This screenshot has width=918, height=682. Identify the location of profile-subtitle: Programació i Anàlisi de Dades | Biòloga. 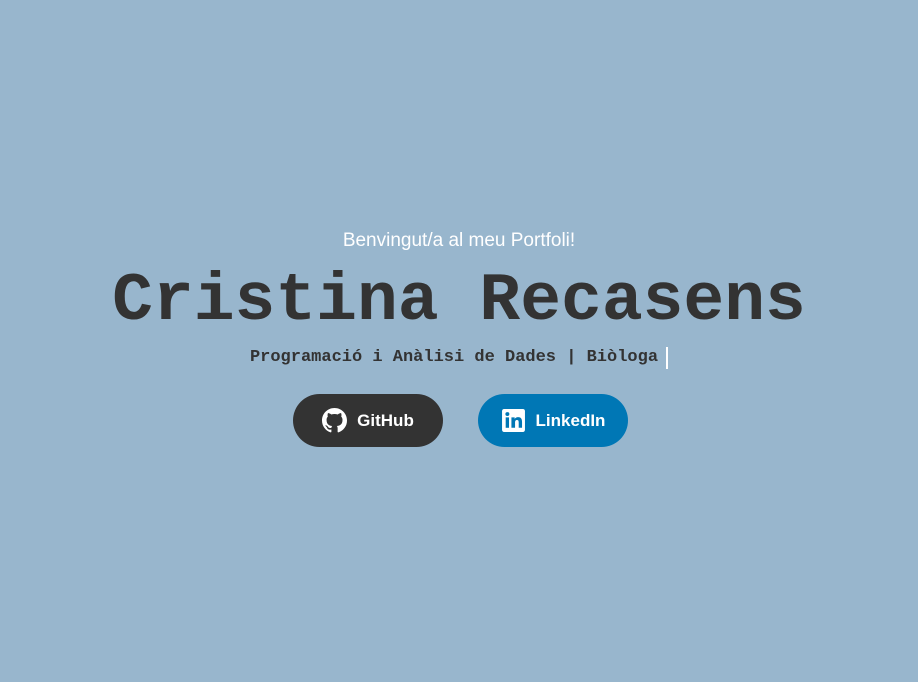
(454, 357).